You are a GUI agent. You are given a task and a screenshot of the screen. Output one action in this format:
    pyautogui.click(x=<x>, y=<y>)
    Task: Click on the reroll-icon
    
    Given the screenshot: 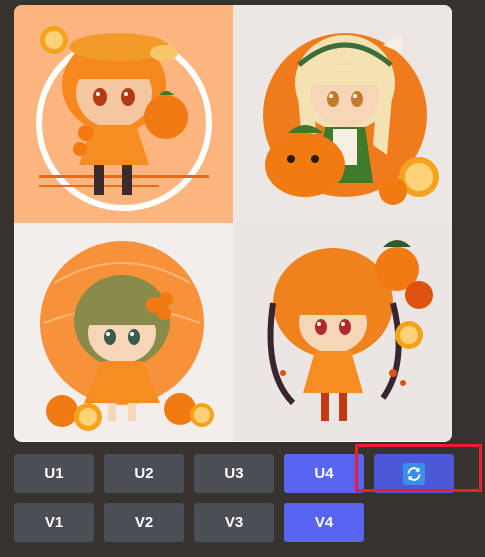 What is the action you would take?
    pyautogui.click(x=414, y=473)
    